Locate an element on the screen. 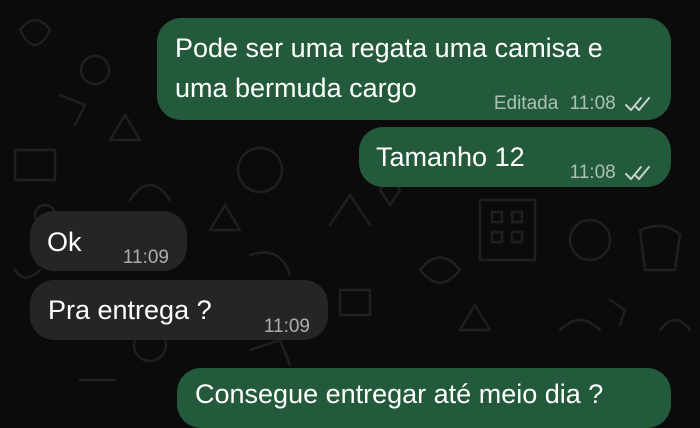 Image resolution: width=700 pixels, height=428 pixels. message-text-line: Pode ser uma regata uma camisa e is located at coordinates (389, 48).